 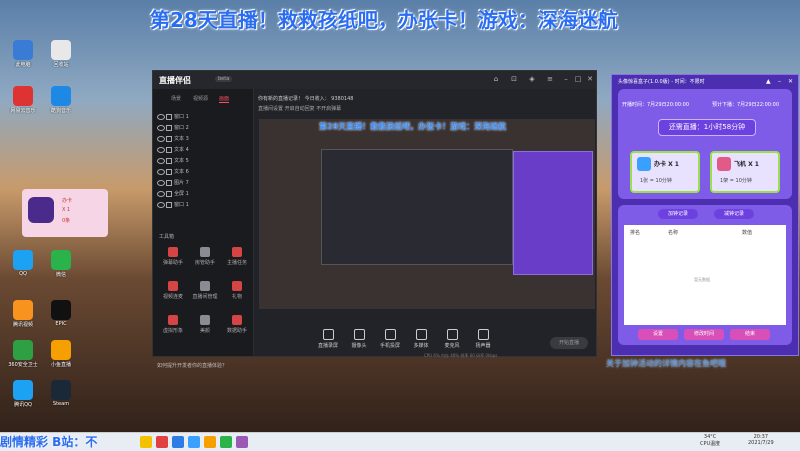 What do you see at coordinates (203, 184) in the screenshot?
I see `source-item: 图片 7` at bounding box center [203, 184].